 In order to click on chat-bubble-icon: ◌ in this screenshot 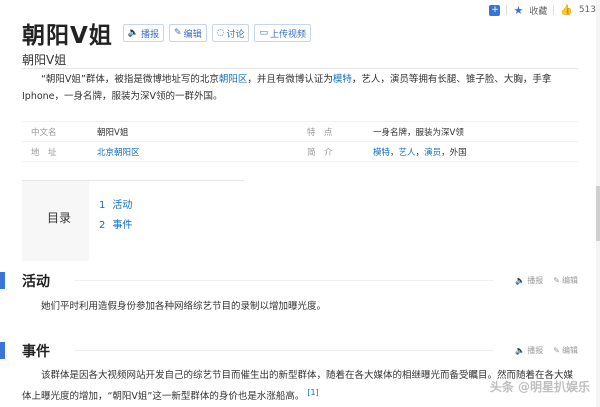, I will do `click(220, 33)`.